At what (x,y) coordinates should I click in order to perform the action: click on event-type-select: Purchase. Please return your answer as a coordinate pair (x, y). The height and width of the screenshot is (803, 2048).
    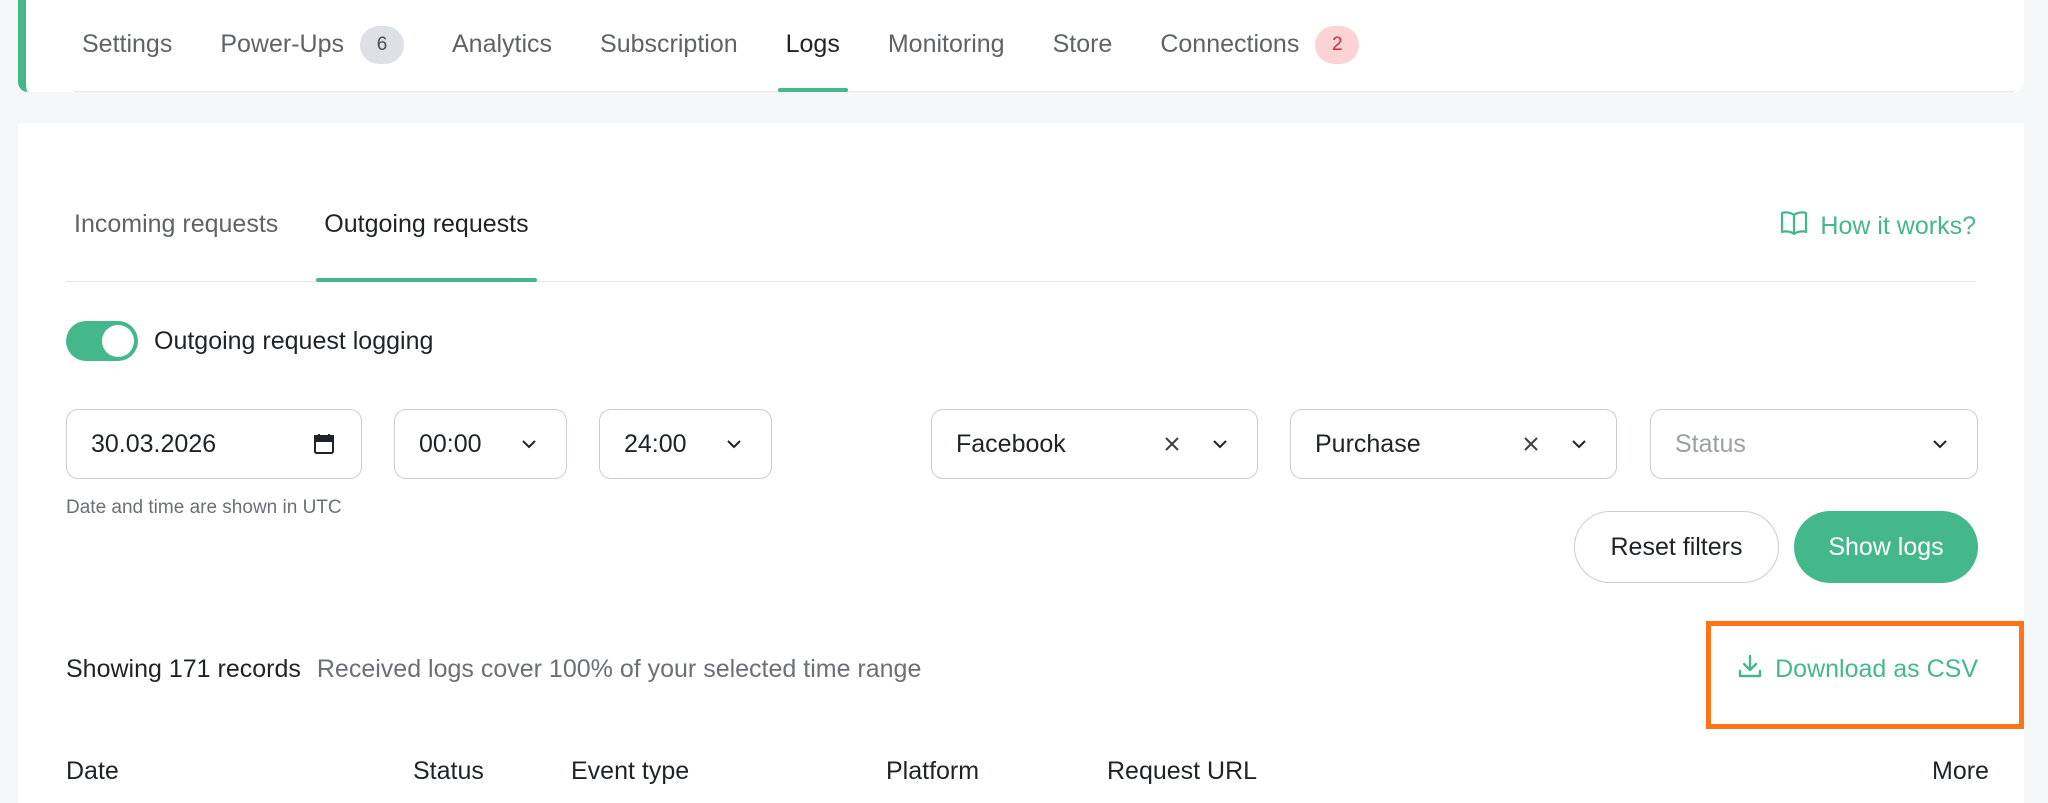
    Looking at the image, I should click on (1453, 444).